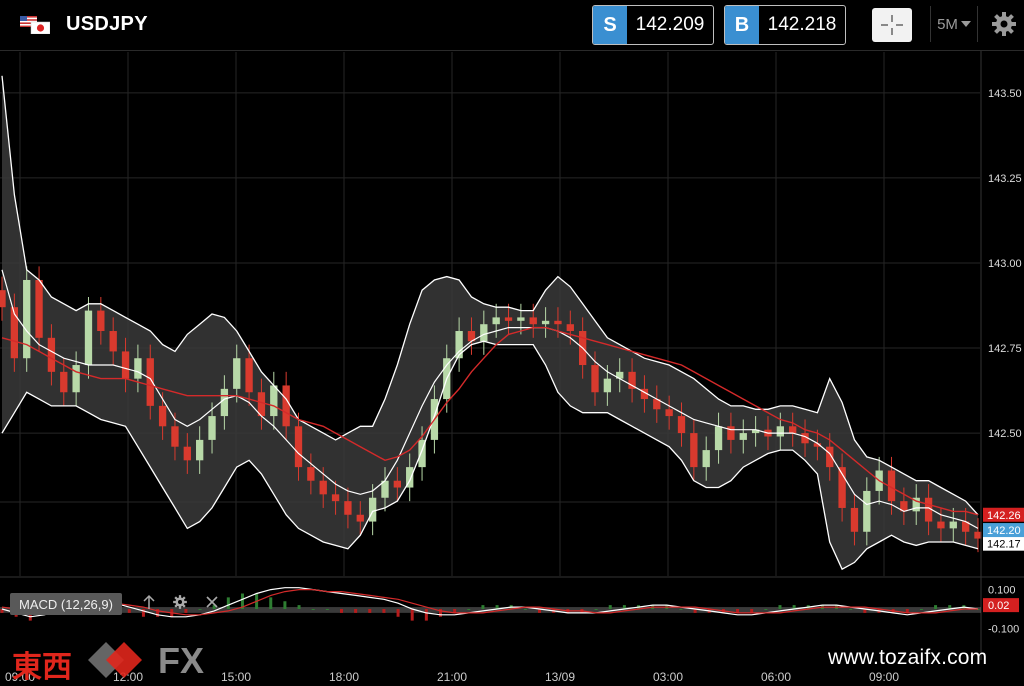 The image size is (1024, 686). What do you see at coordinates (1005, 349) in the screenshot?
I see `y-tick-label: 142.75` at bounding box center [1005, 349].